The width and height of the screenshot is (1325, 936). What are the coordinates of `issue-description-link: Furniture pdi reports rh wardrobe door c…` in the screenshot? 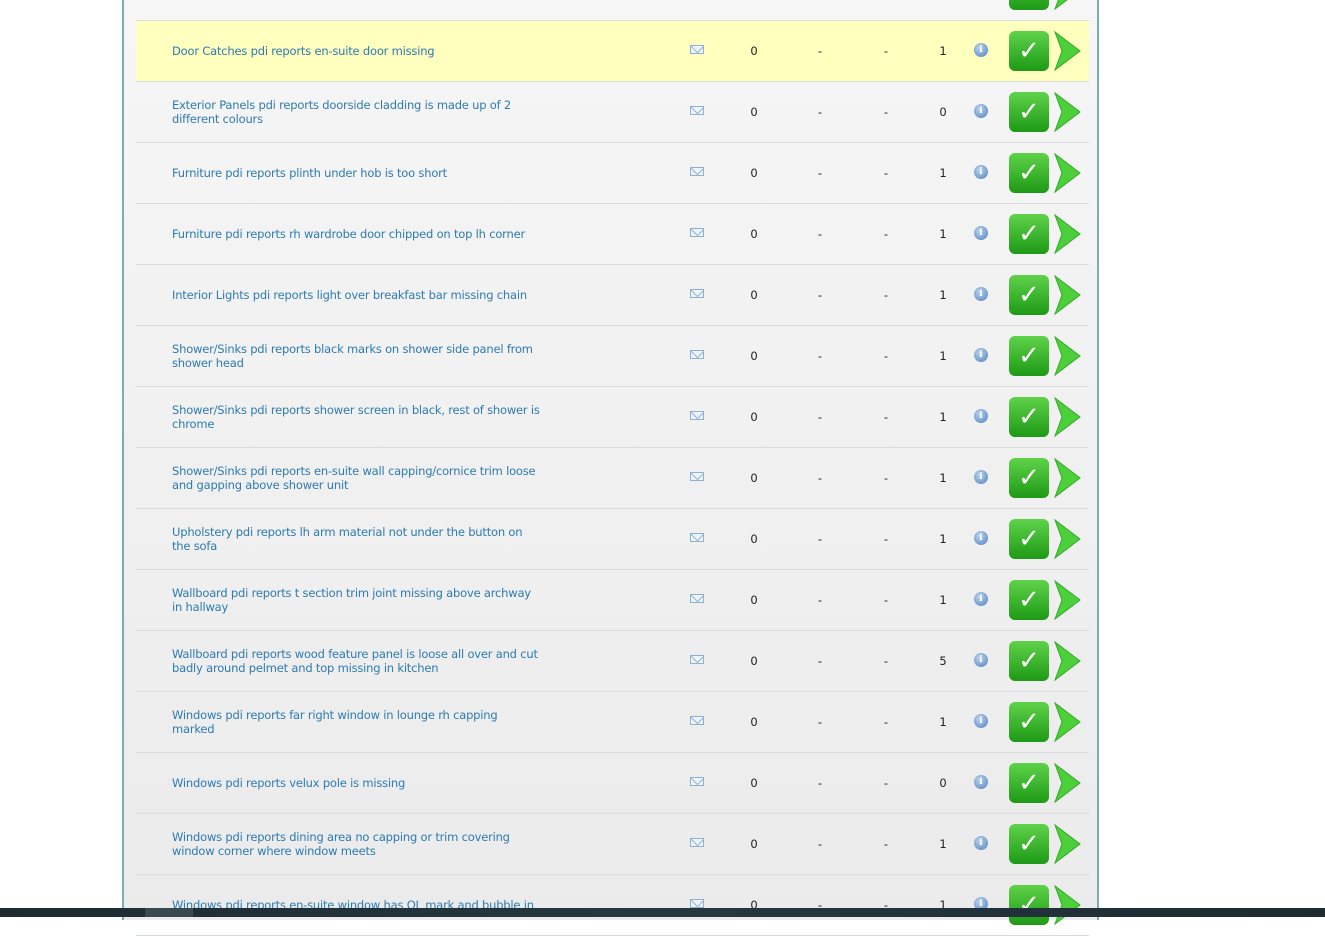 It's located at (357, 234).